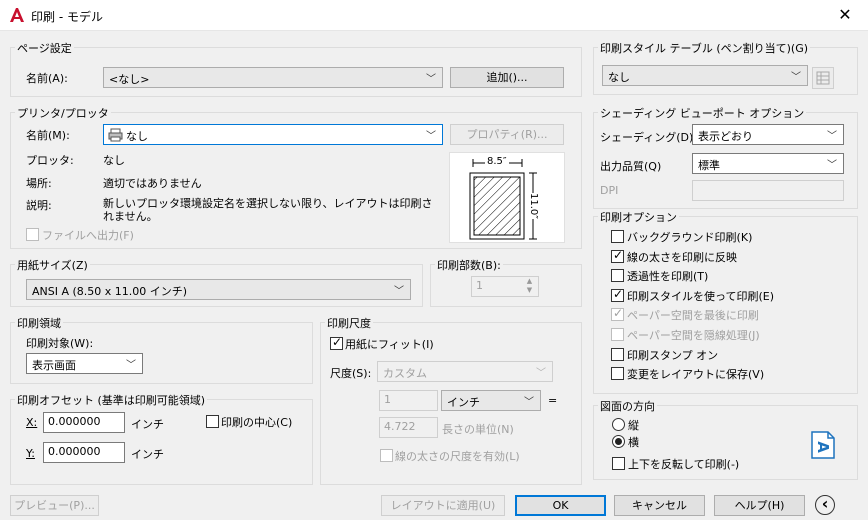 The width and height of the screenshot is (868, 520). Describe the element at coordinates (408, 400) in the screenshot. I see `scale-numerator-input: 1` at that location.